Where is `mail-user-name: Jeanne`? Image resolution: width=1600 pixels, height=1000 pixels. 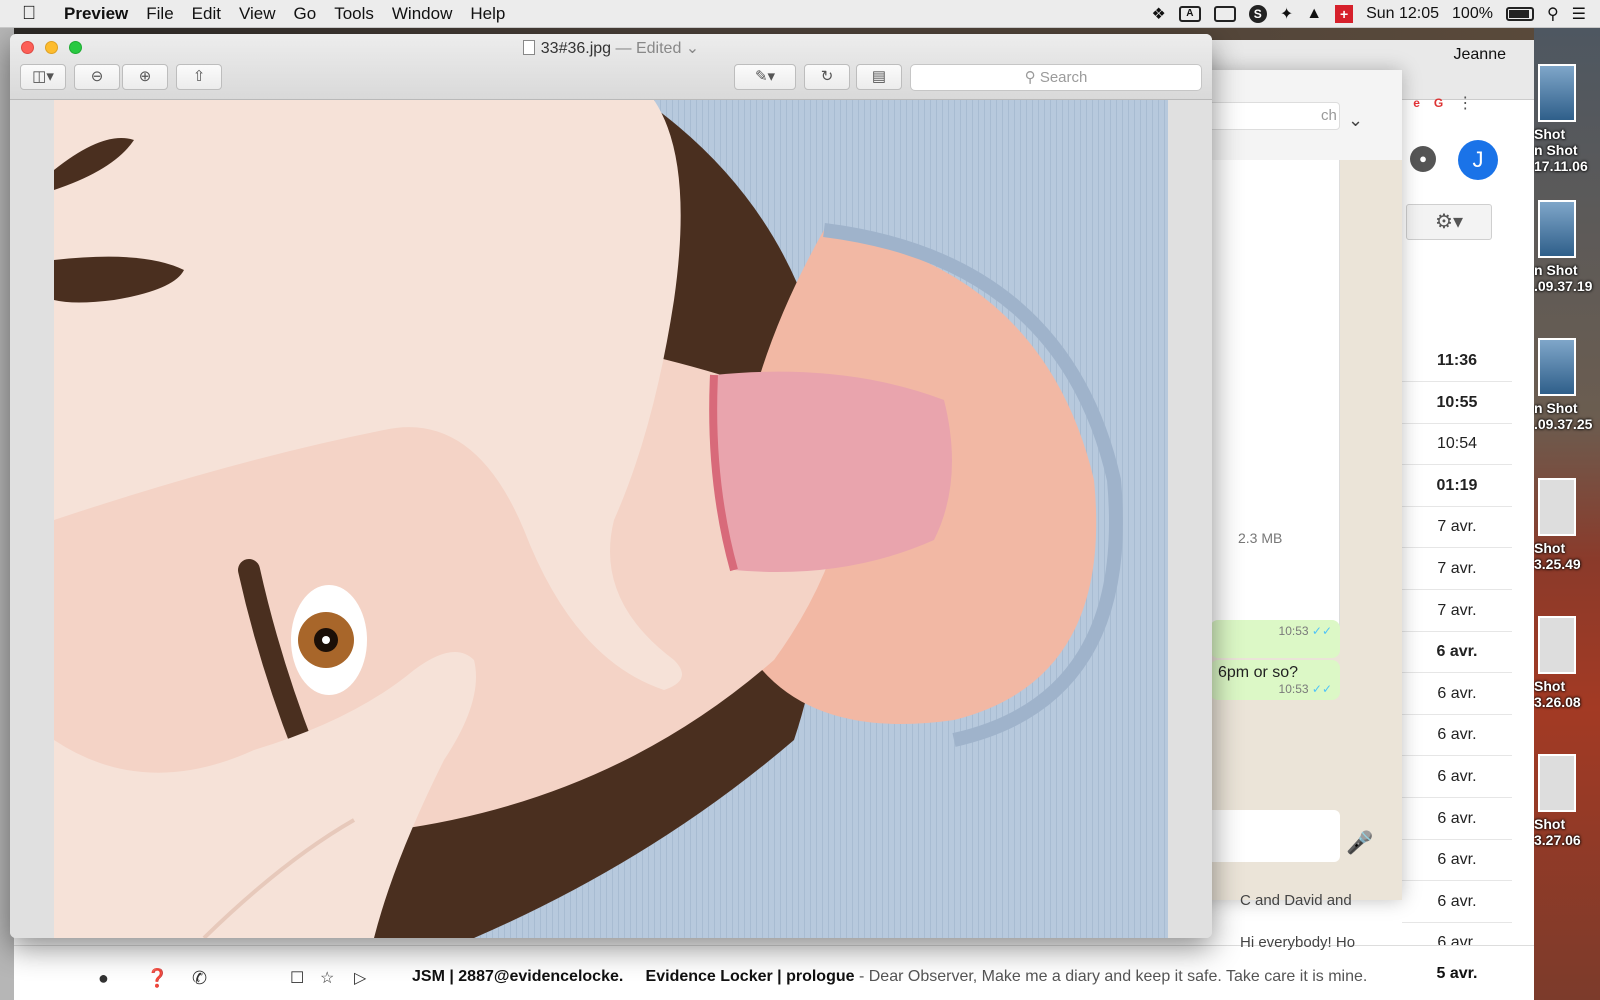 mail-user-name: Jeanne is located at coordinates (1480, 55).